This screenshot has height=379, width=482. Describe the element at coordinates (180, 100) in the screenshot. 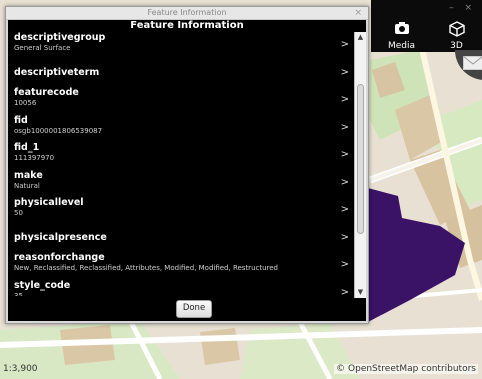

I see `attribute-row: featurecode 10056 >` at that location.